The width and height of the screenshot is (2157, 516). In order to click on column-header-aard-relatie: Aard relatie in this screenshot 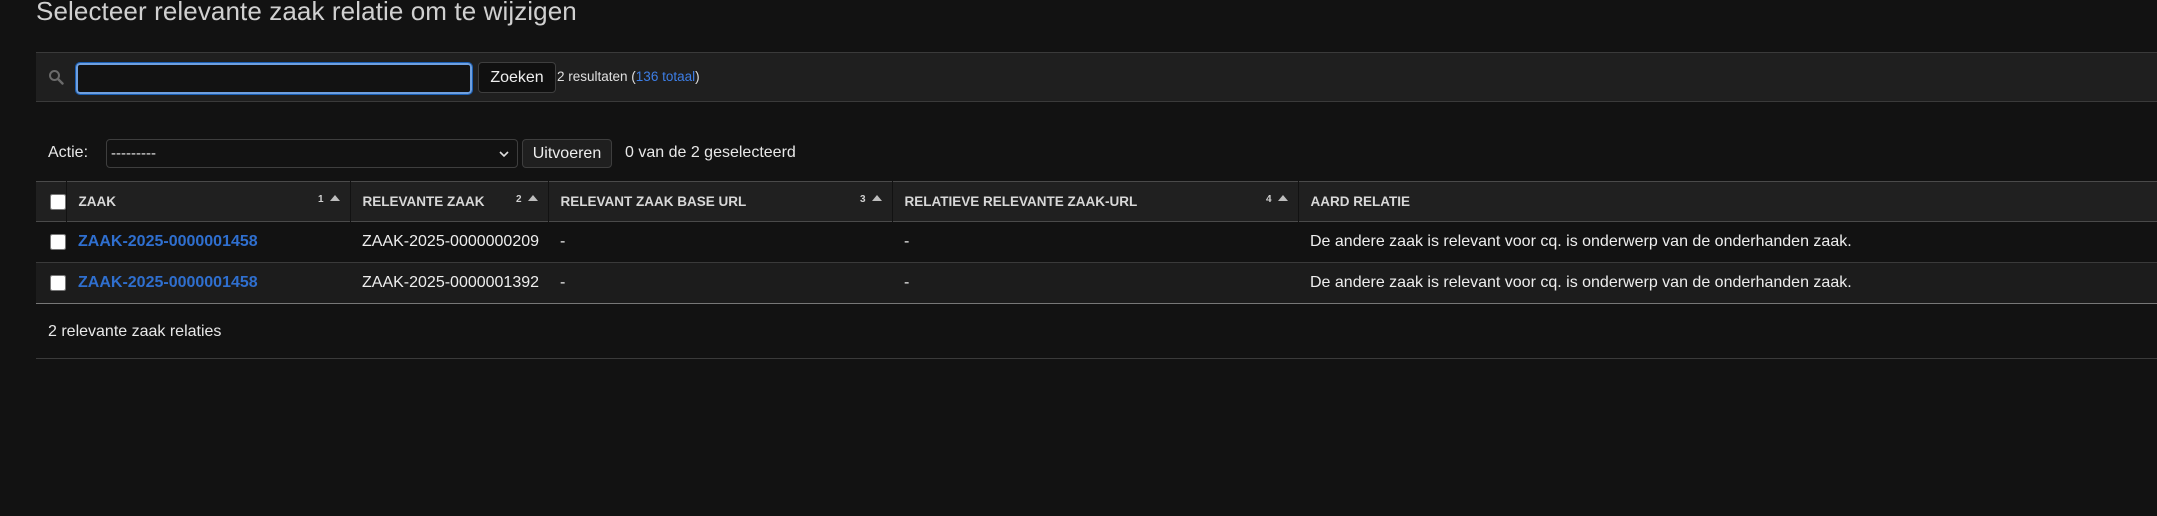, I will do `click(1727, 201)`.